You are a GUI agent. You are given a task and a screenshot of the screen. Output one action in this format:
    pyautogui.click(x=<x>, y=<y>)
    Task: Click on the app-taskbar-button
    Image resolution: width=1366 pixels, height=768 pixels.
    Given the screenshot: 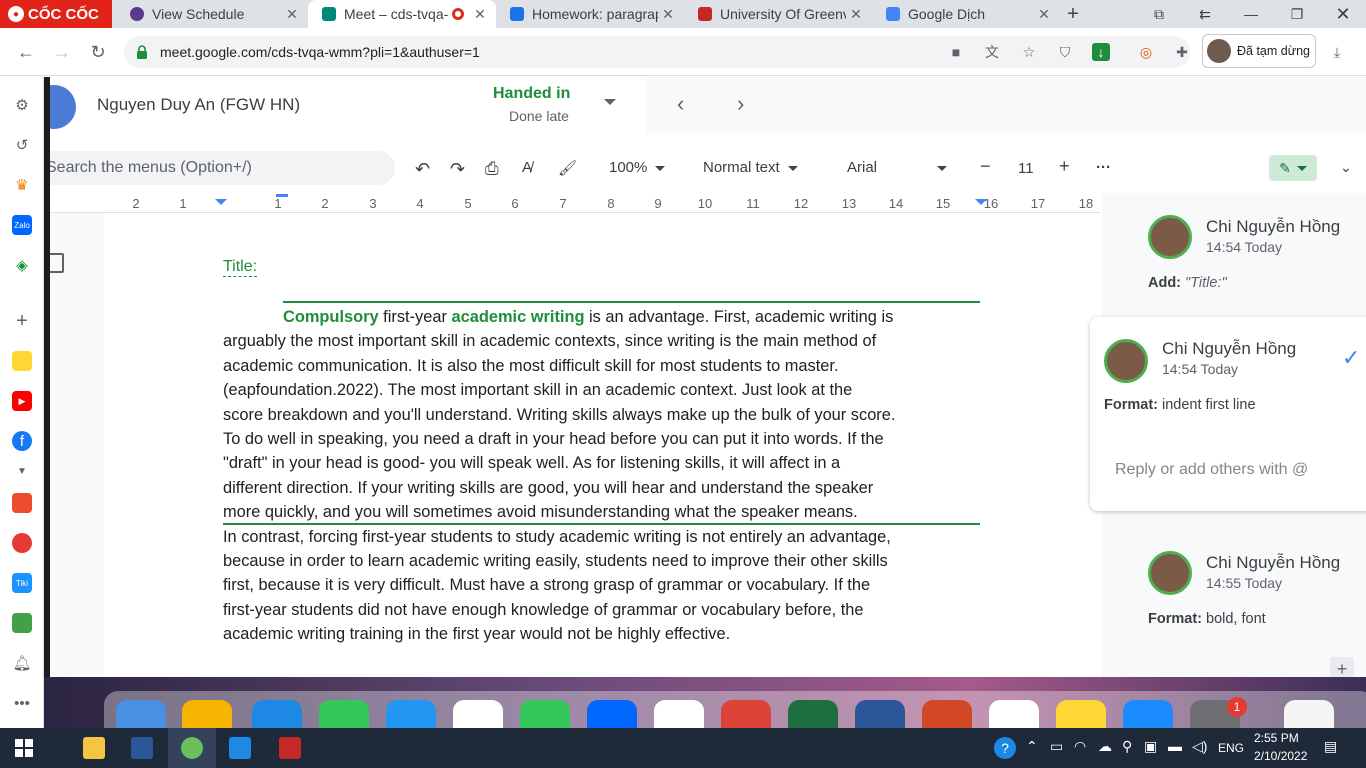 What is the action you would take?
    pyautogui.click(x=290, y=748)
    